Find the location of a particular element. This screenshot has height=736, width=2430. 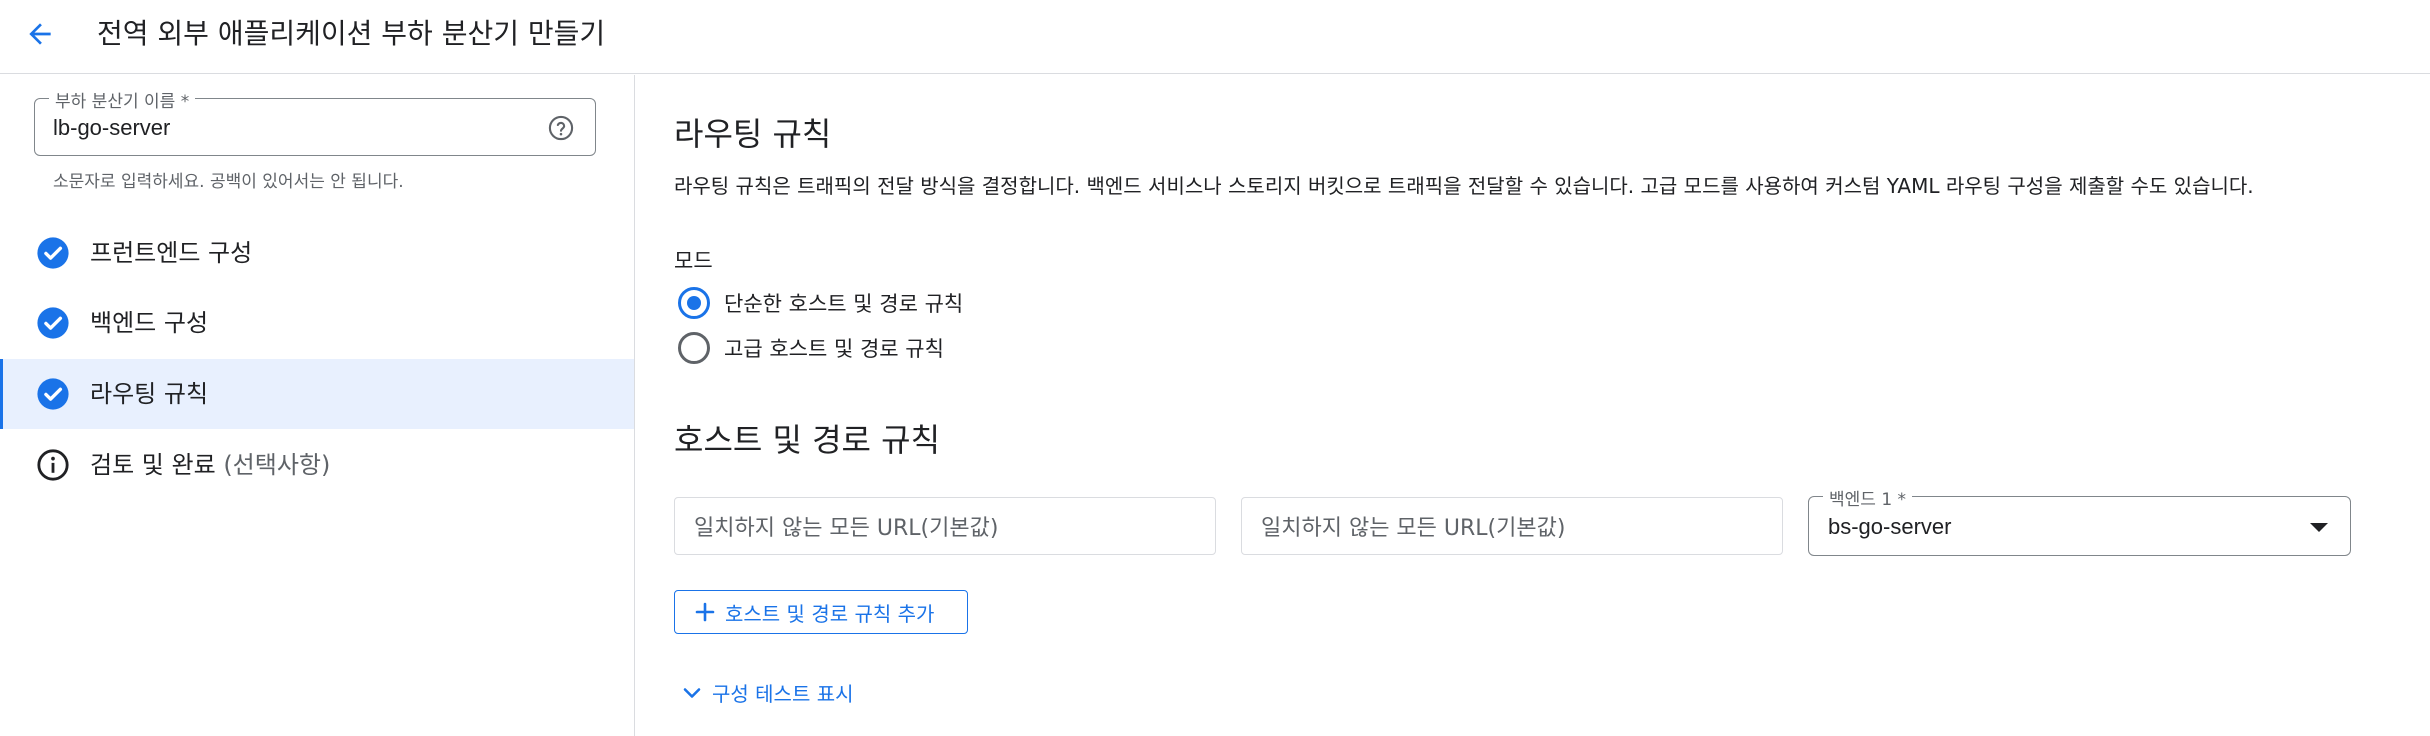

step-frontend-config: 프런트엔드 구성 is located at coordinates (317, 253).